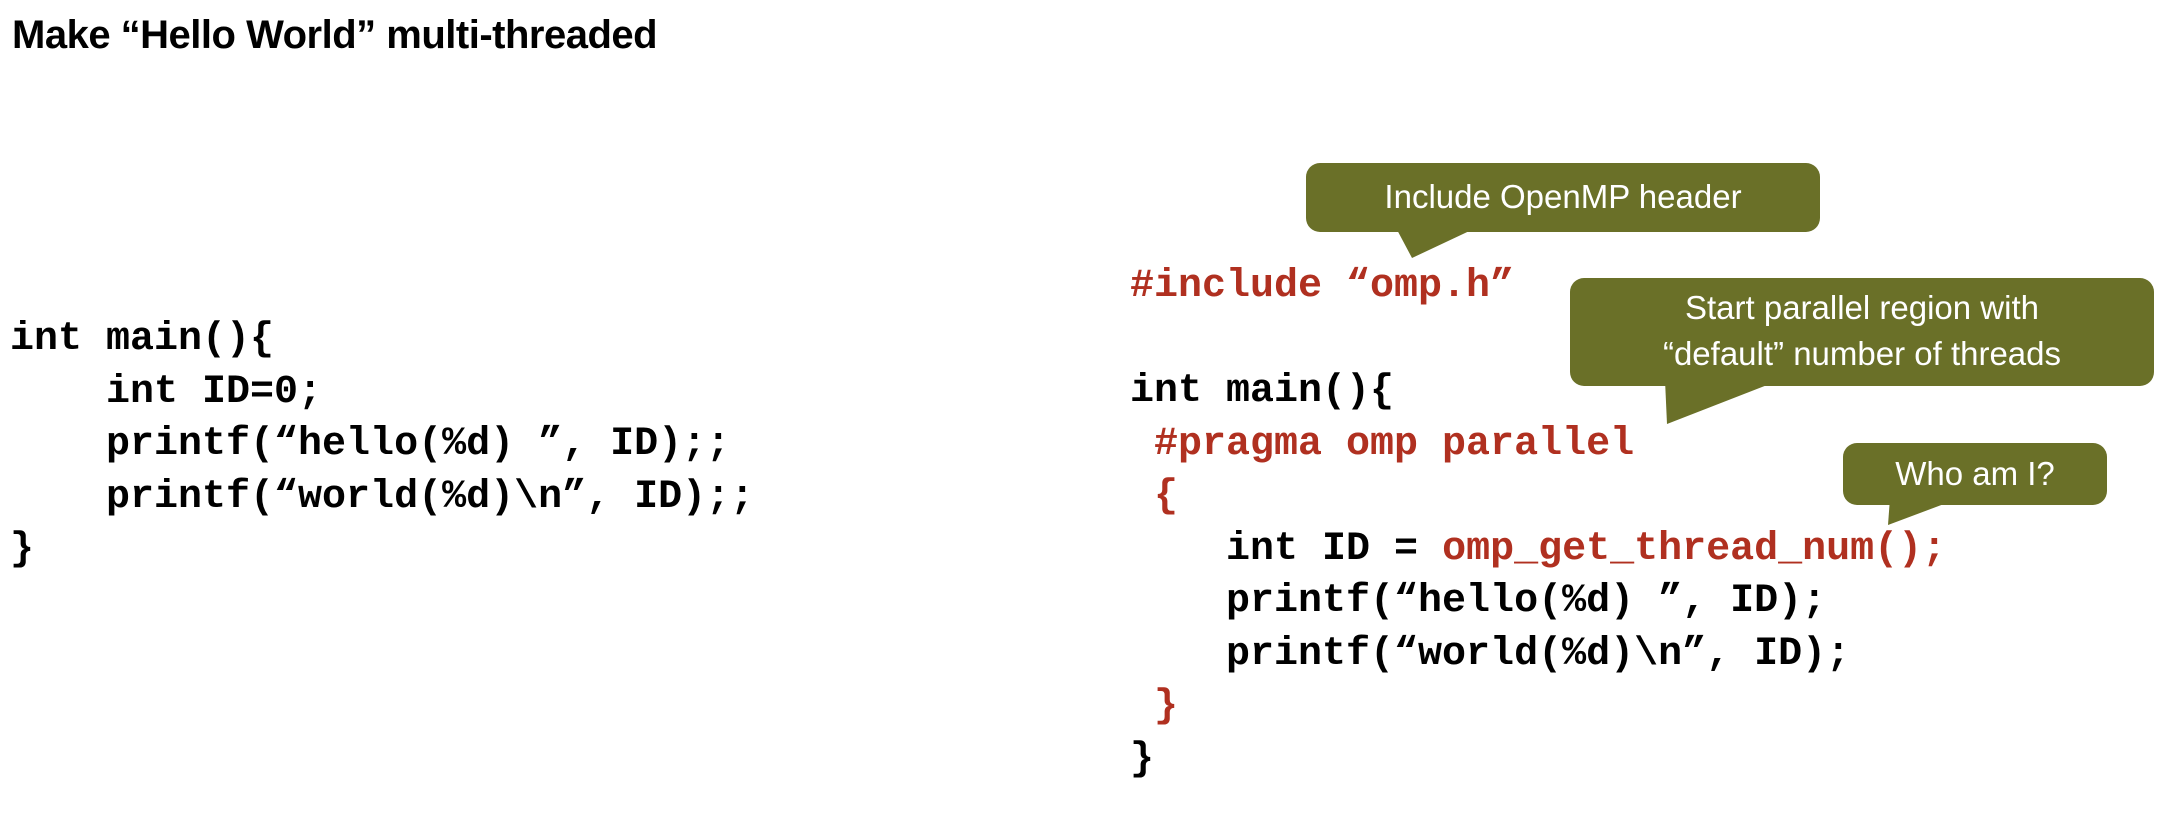  I want to click on callout-text: Who am I?, so click(1975, 473).